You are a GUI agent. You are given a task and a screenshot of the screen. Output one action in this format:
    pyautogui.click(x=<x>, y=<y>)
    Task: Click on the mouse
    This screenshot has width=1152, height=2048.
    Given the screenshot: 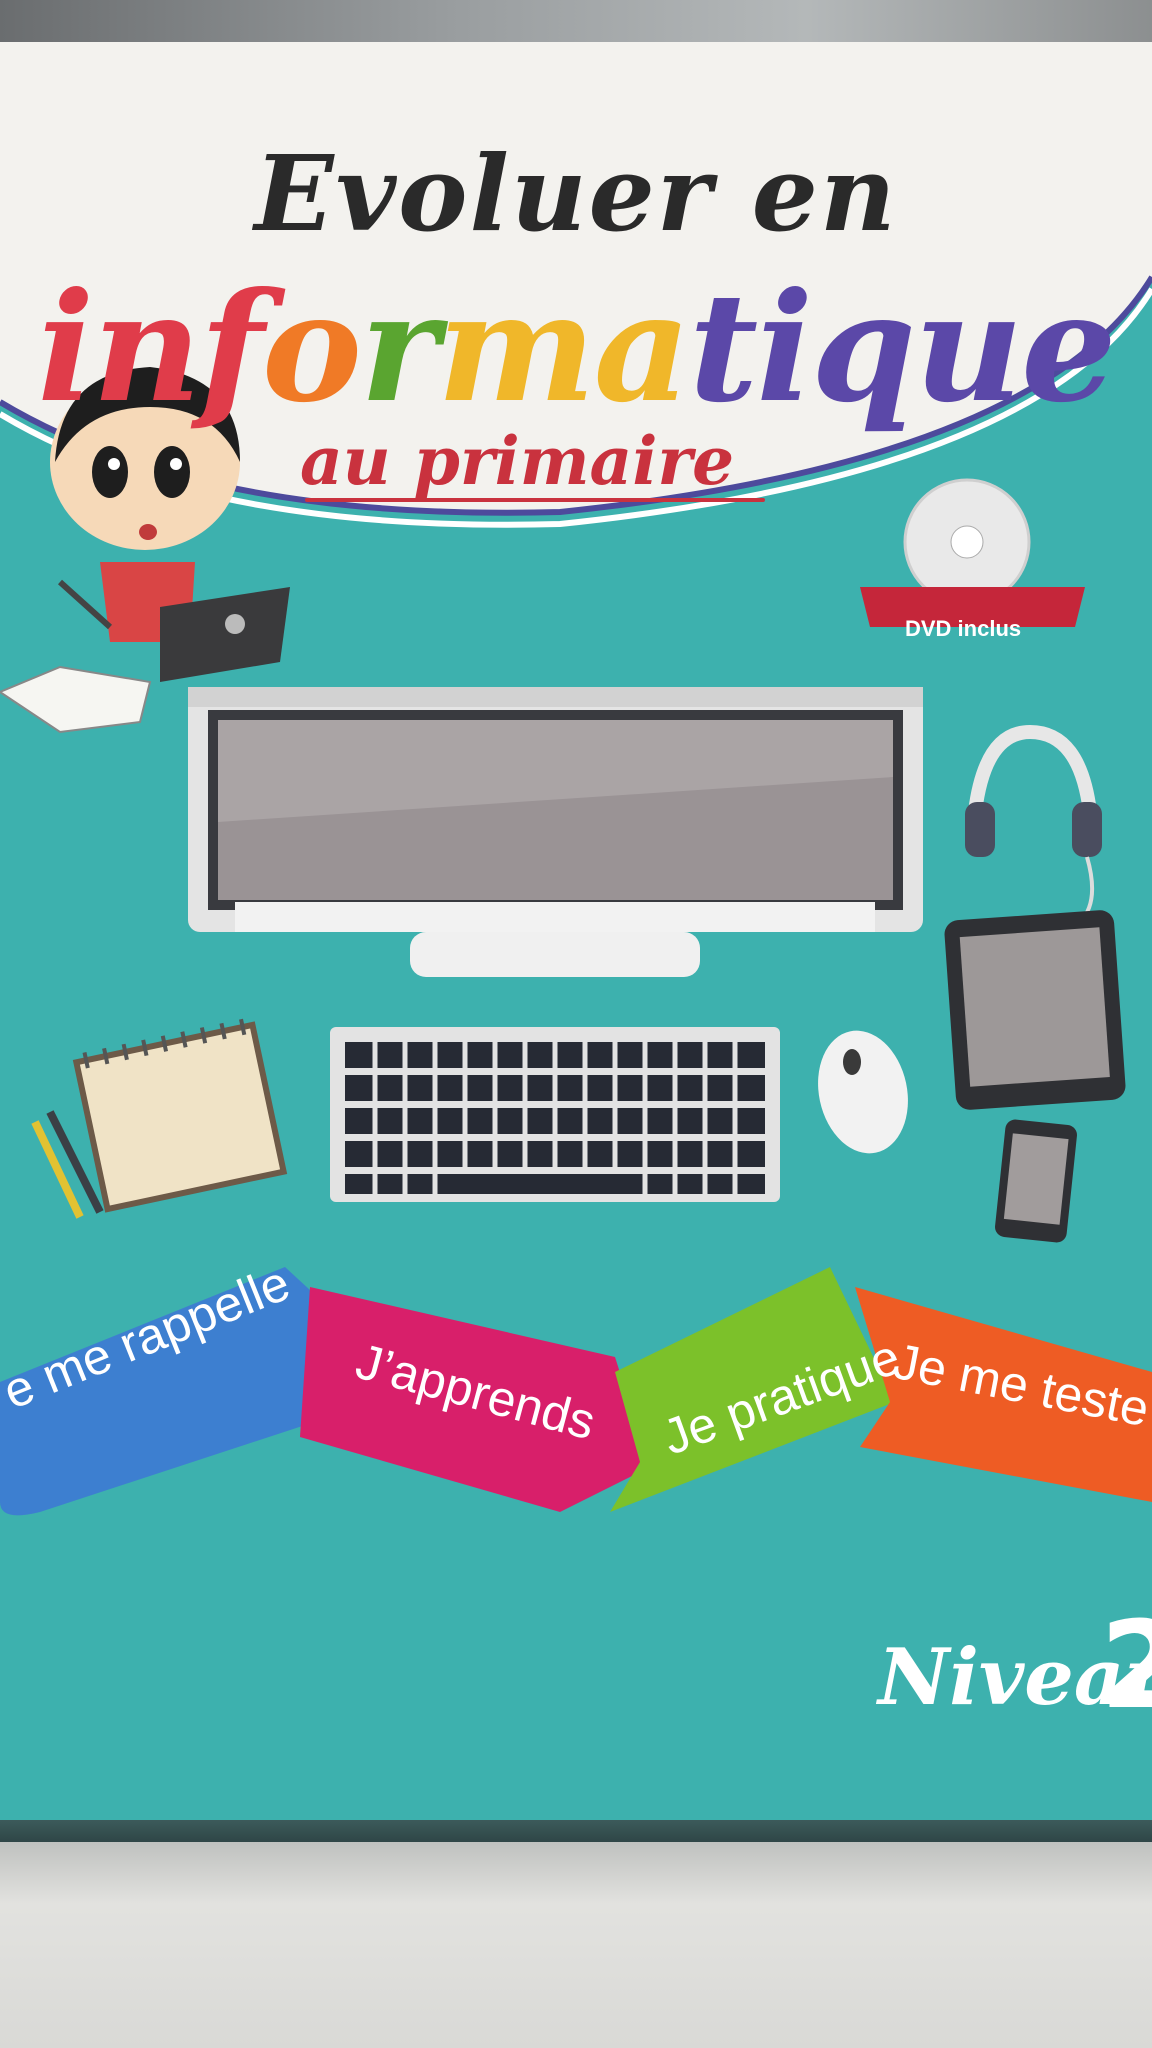 What is the action you would take?
    pyautogui.click(x=863, y=1092)
    